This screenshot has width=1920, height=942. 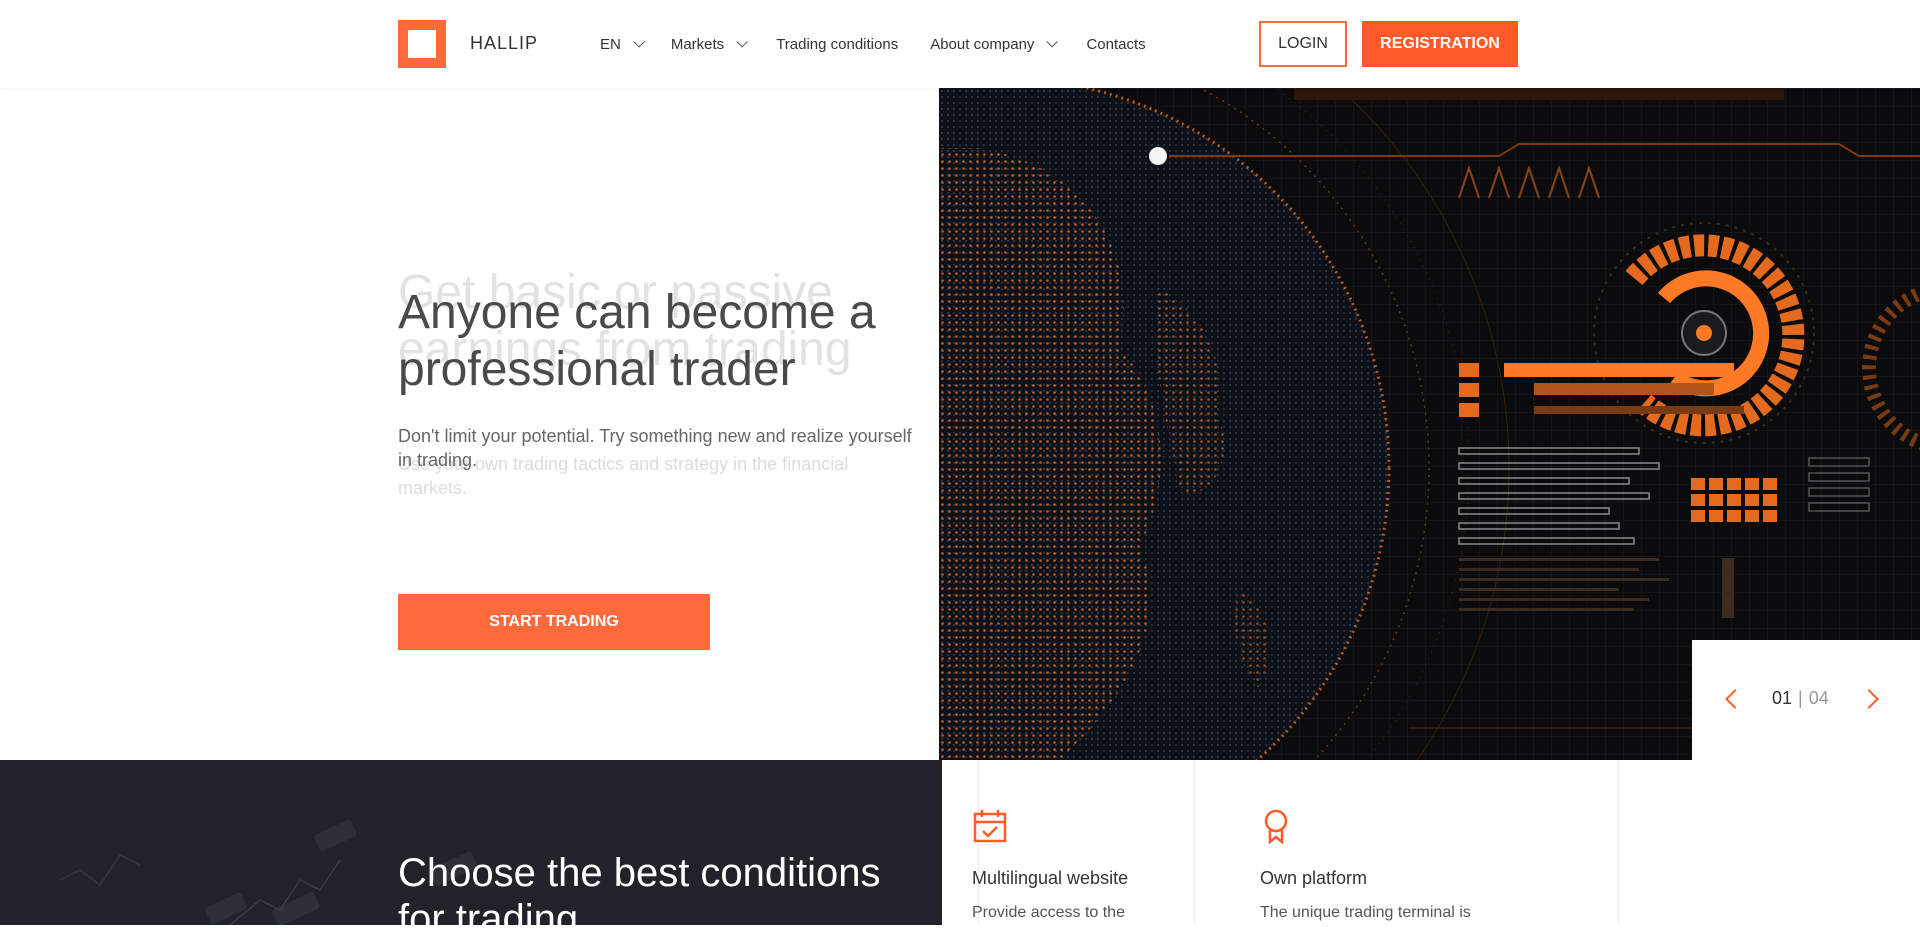 I want to click on slider-current: 01, so click(x=1782, y=698).